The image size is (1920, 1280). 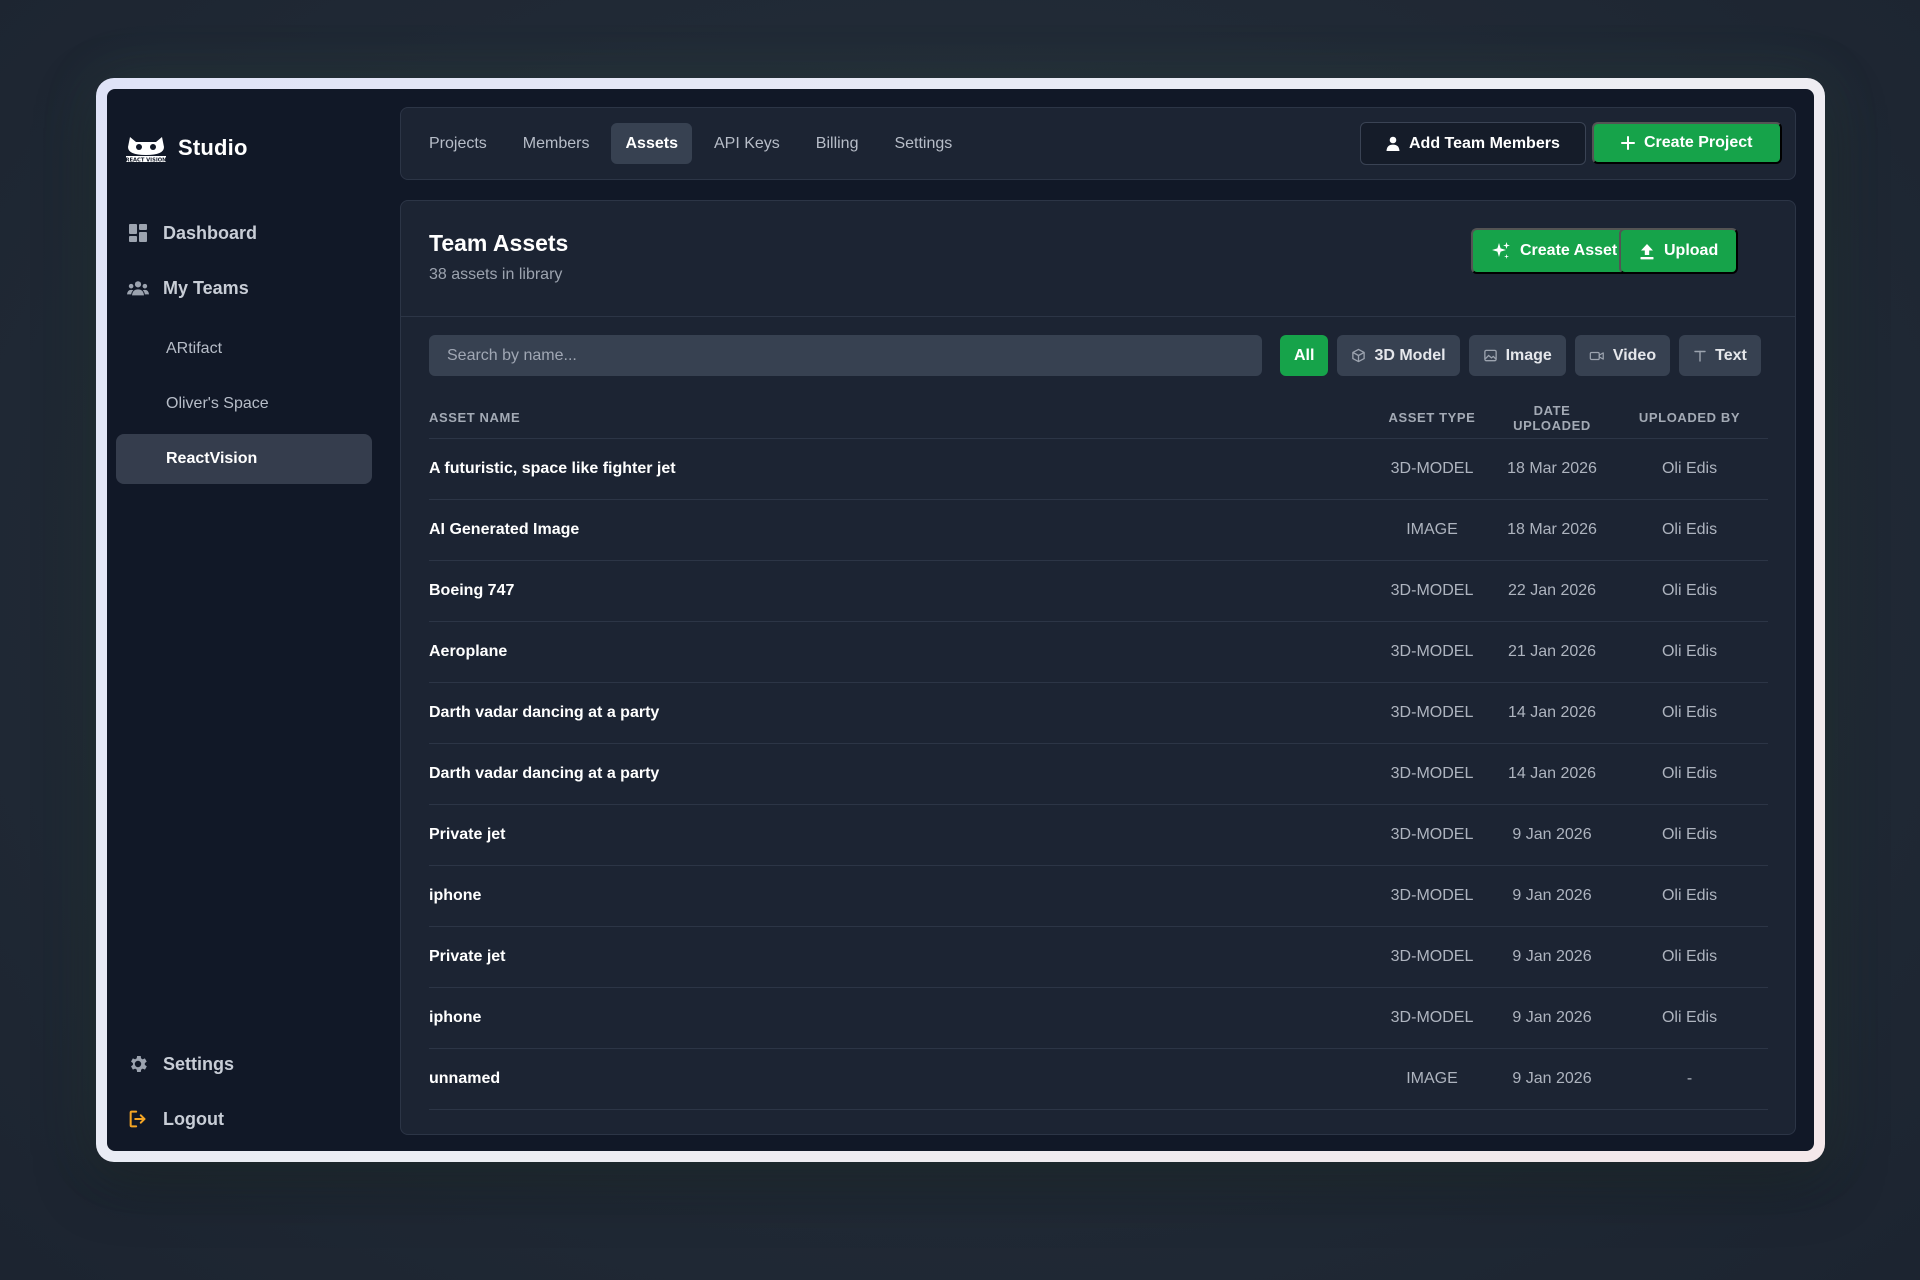 I want to click on filter-video: Video, so click(x=1622, y=355).